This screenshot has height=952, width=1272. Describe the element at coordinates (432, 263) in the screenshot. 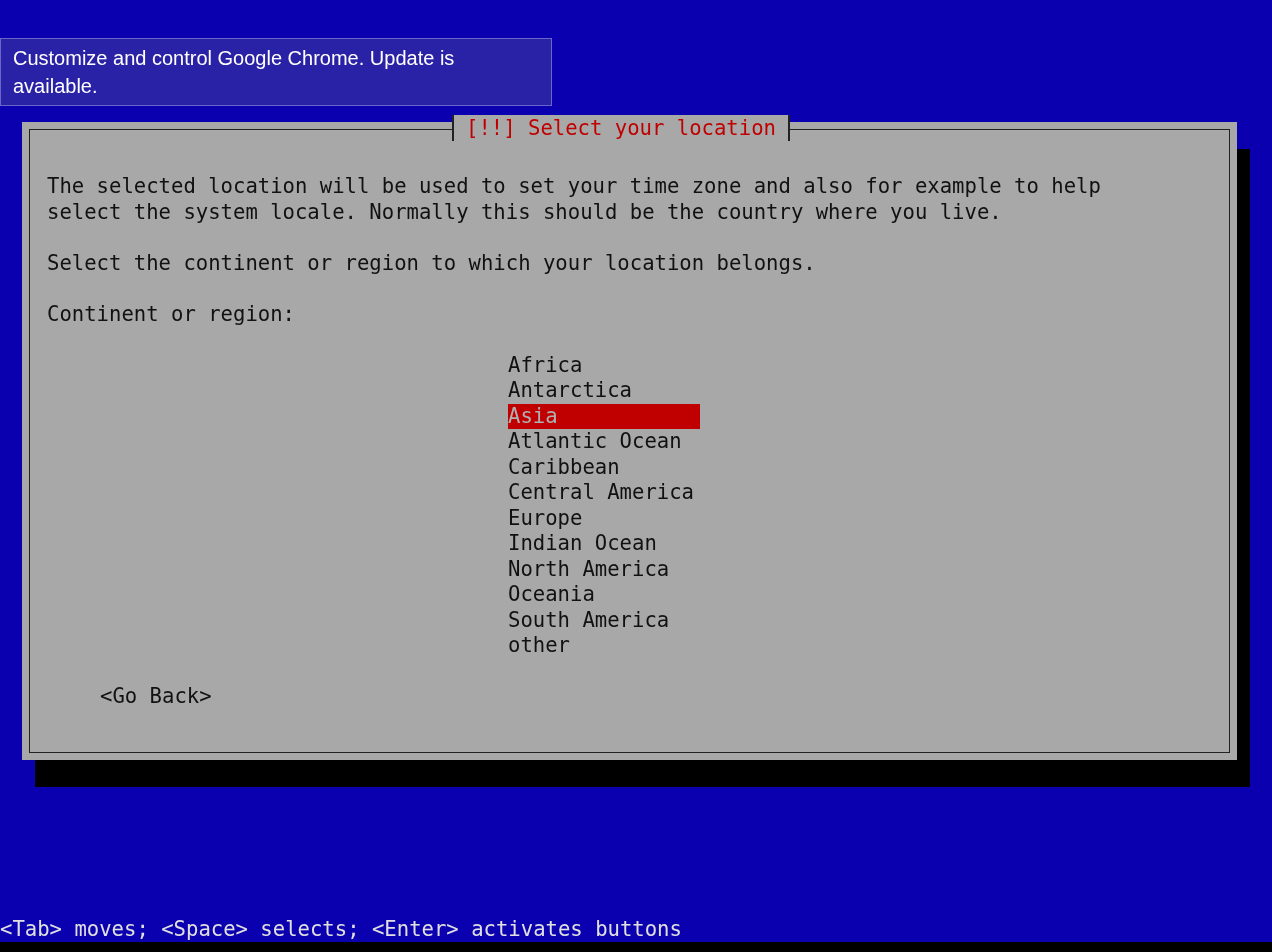

I see `instruction-text: Select the continent or region to which your location belongs.` at that location.